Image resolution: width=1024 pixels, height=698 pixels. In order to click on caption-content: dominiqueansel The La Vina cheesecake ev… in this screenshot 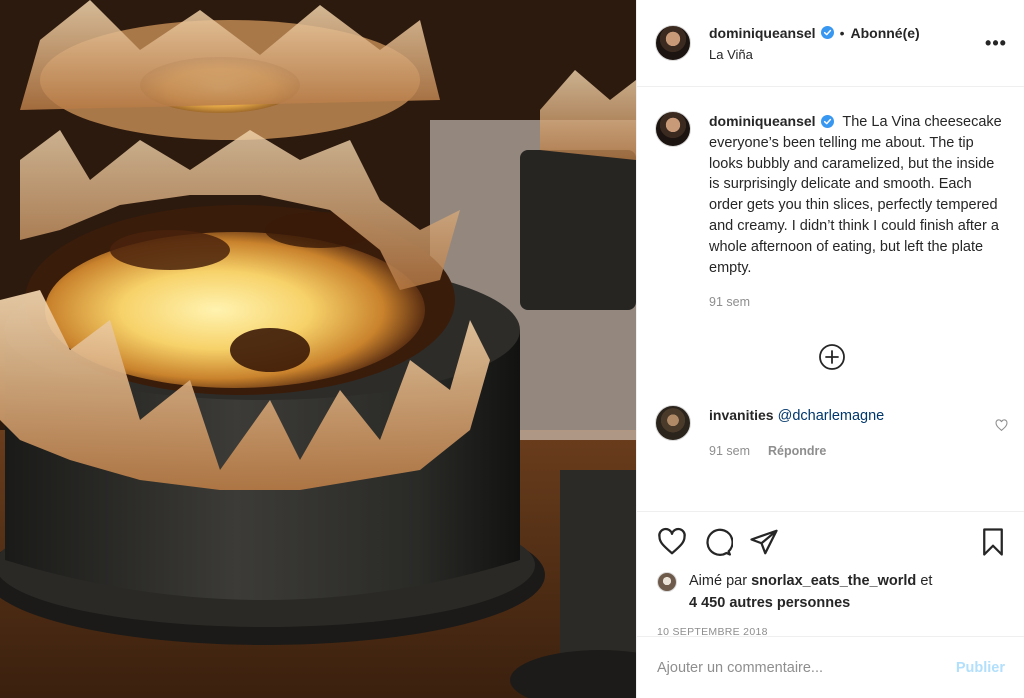, I will do `click(857, 194)`.